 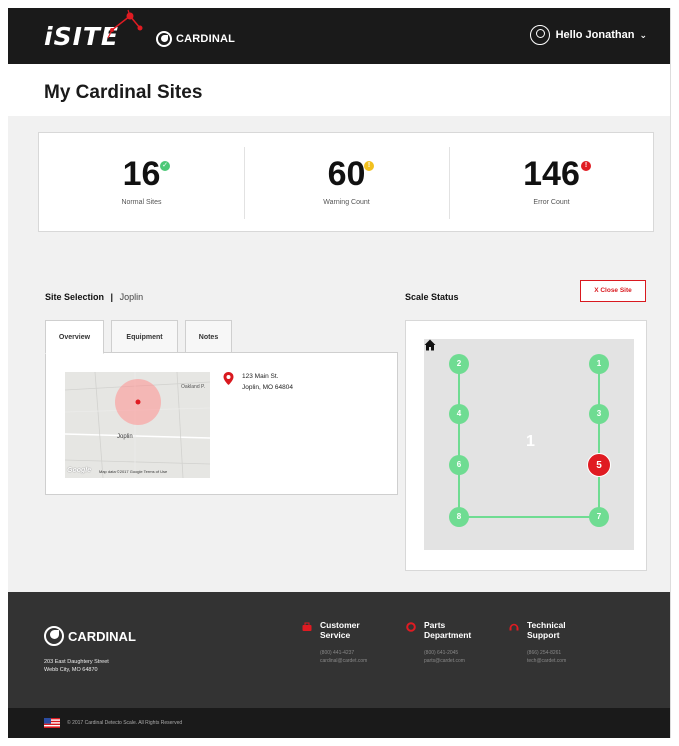 I want to click on top-navigation-bar: iSITE CARDINAL Hello Jonathan ⌄, so click(x=339, y=36).